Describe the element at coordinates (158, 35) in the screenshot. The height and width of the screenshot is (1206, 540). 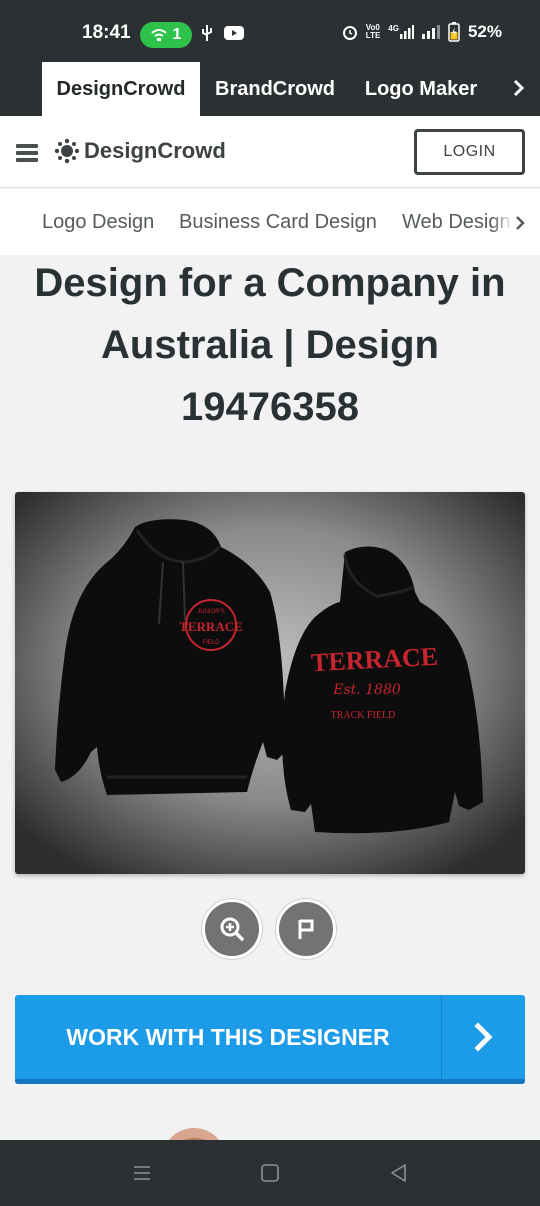
I see `wifi-icon` at that location.